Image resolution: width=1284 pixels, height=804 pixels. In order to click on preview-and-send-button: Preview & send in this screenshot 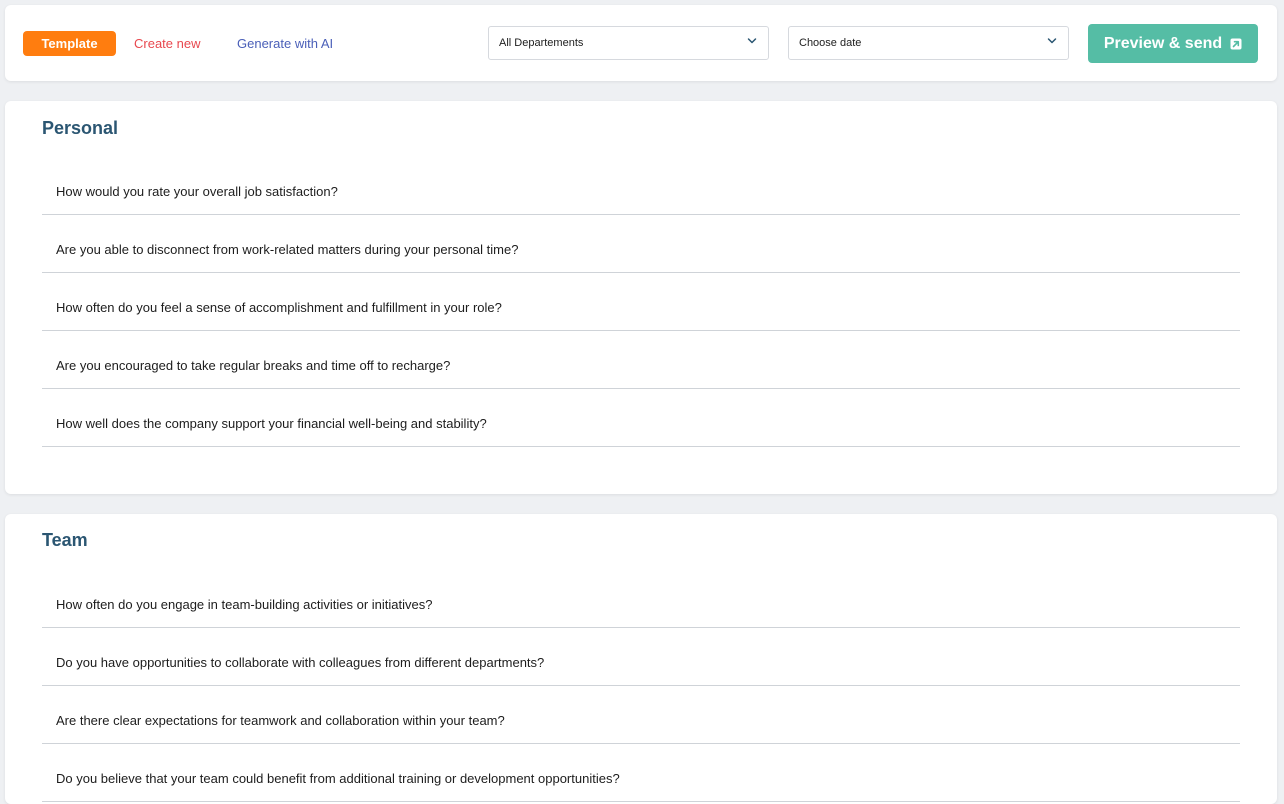, I will do `click(1173, 43)`.